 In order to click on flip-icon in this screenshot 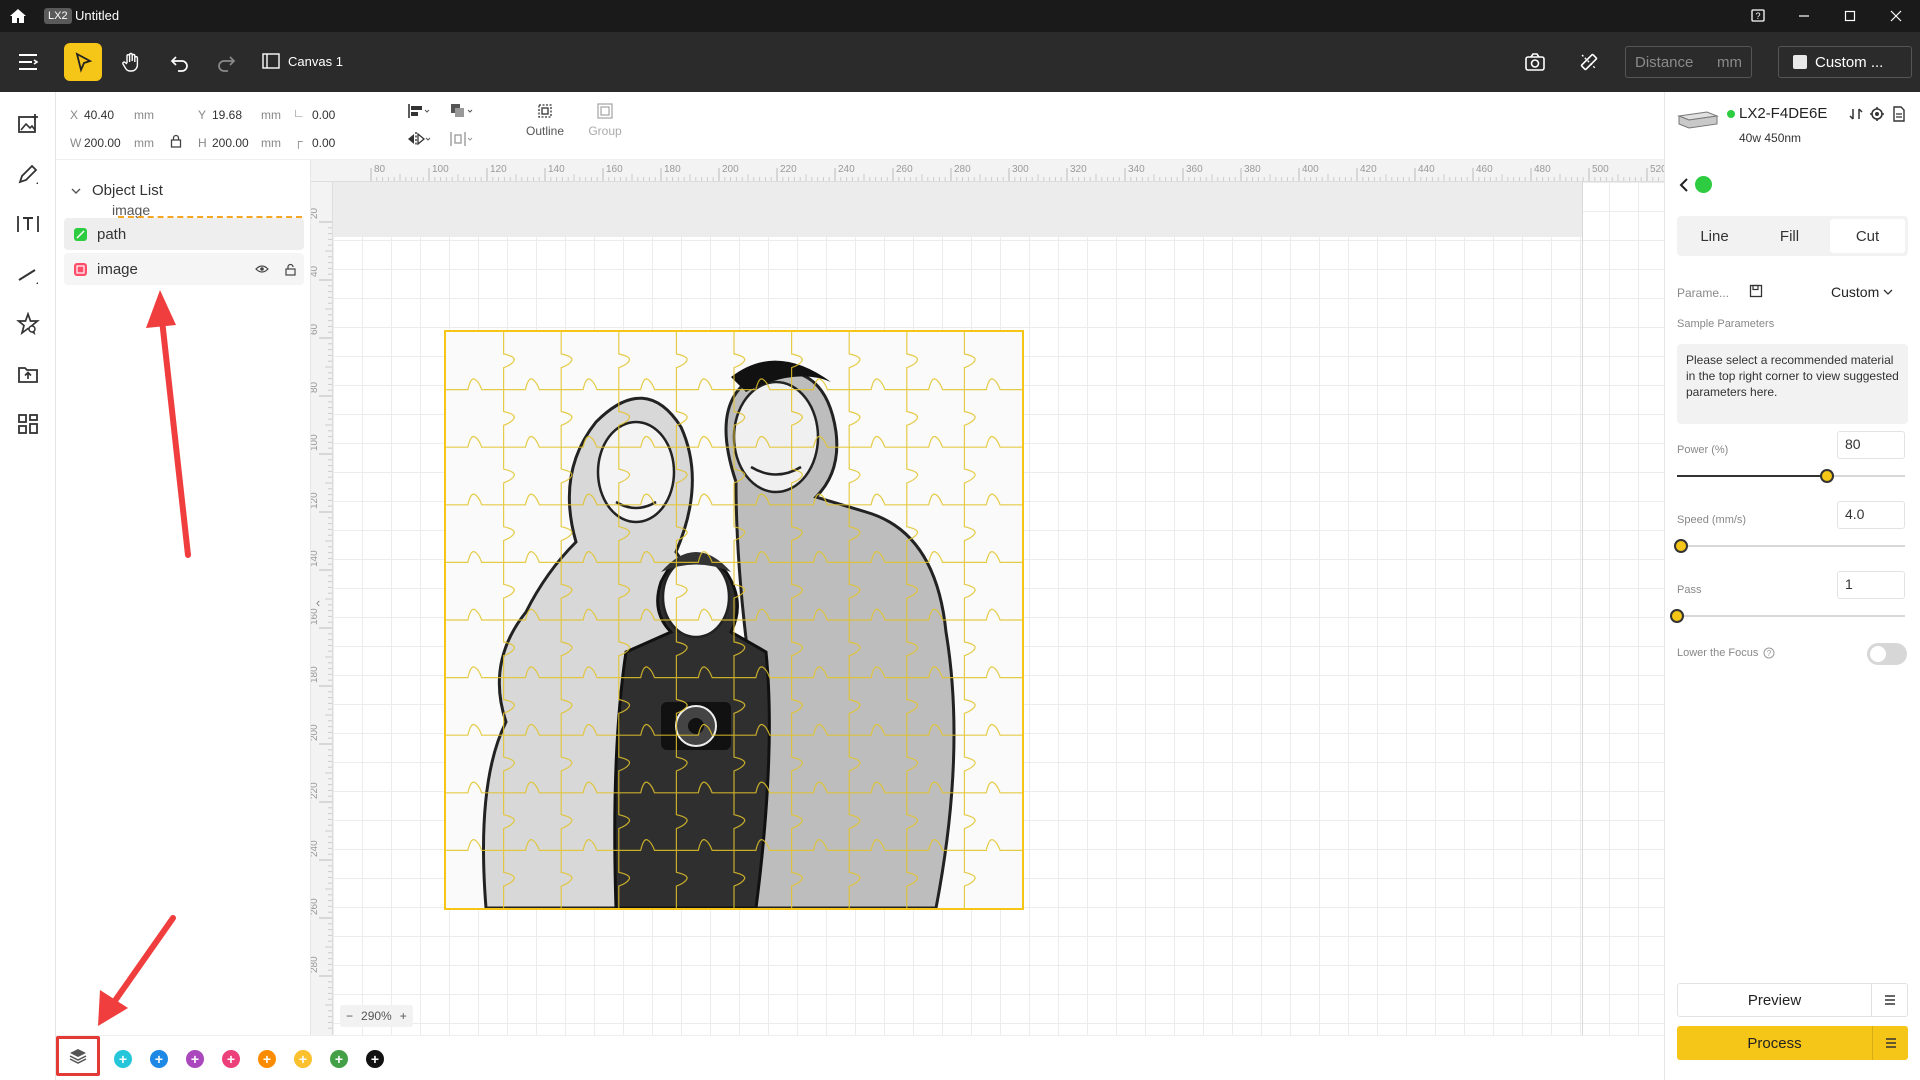, I will do `click(419, 139)`.